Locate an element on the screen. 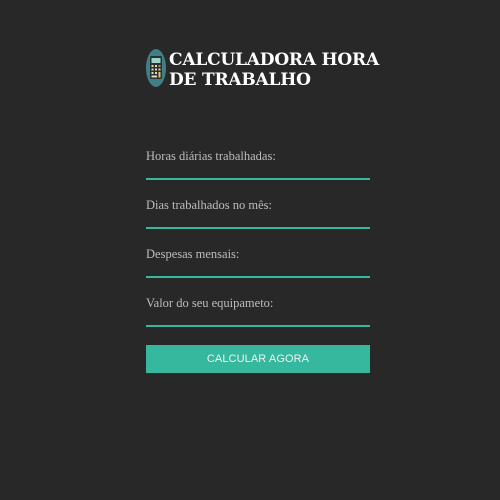 The image size is (500, 500). page-title: CALCULADORA HORA DE TRABALHO is located at coordinates (274, 70).